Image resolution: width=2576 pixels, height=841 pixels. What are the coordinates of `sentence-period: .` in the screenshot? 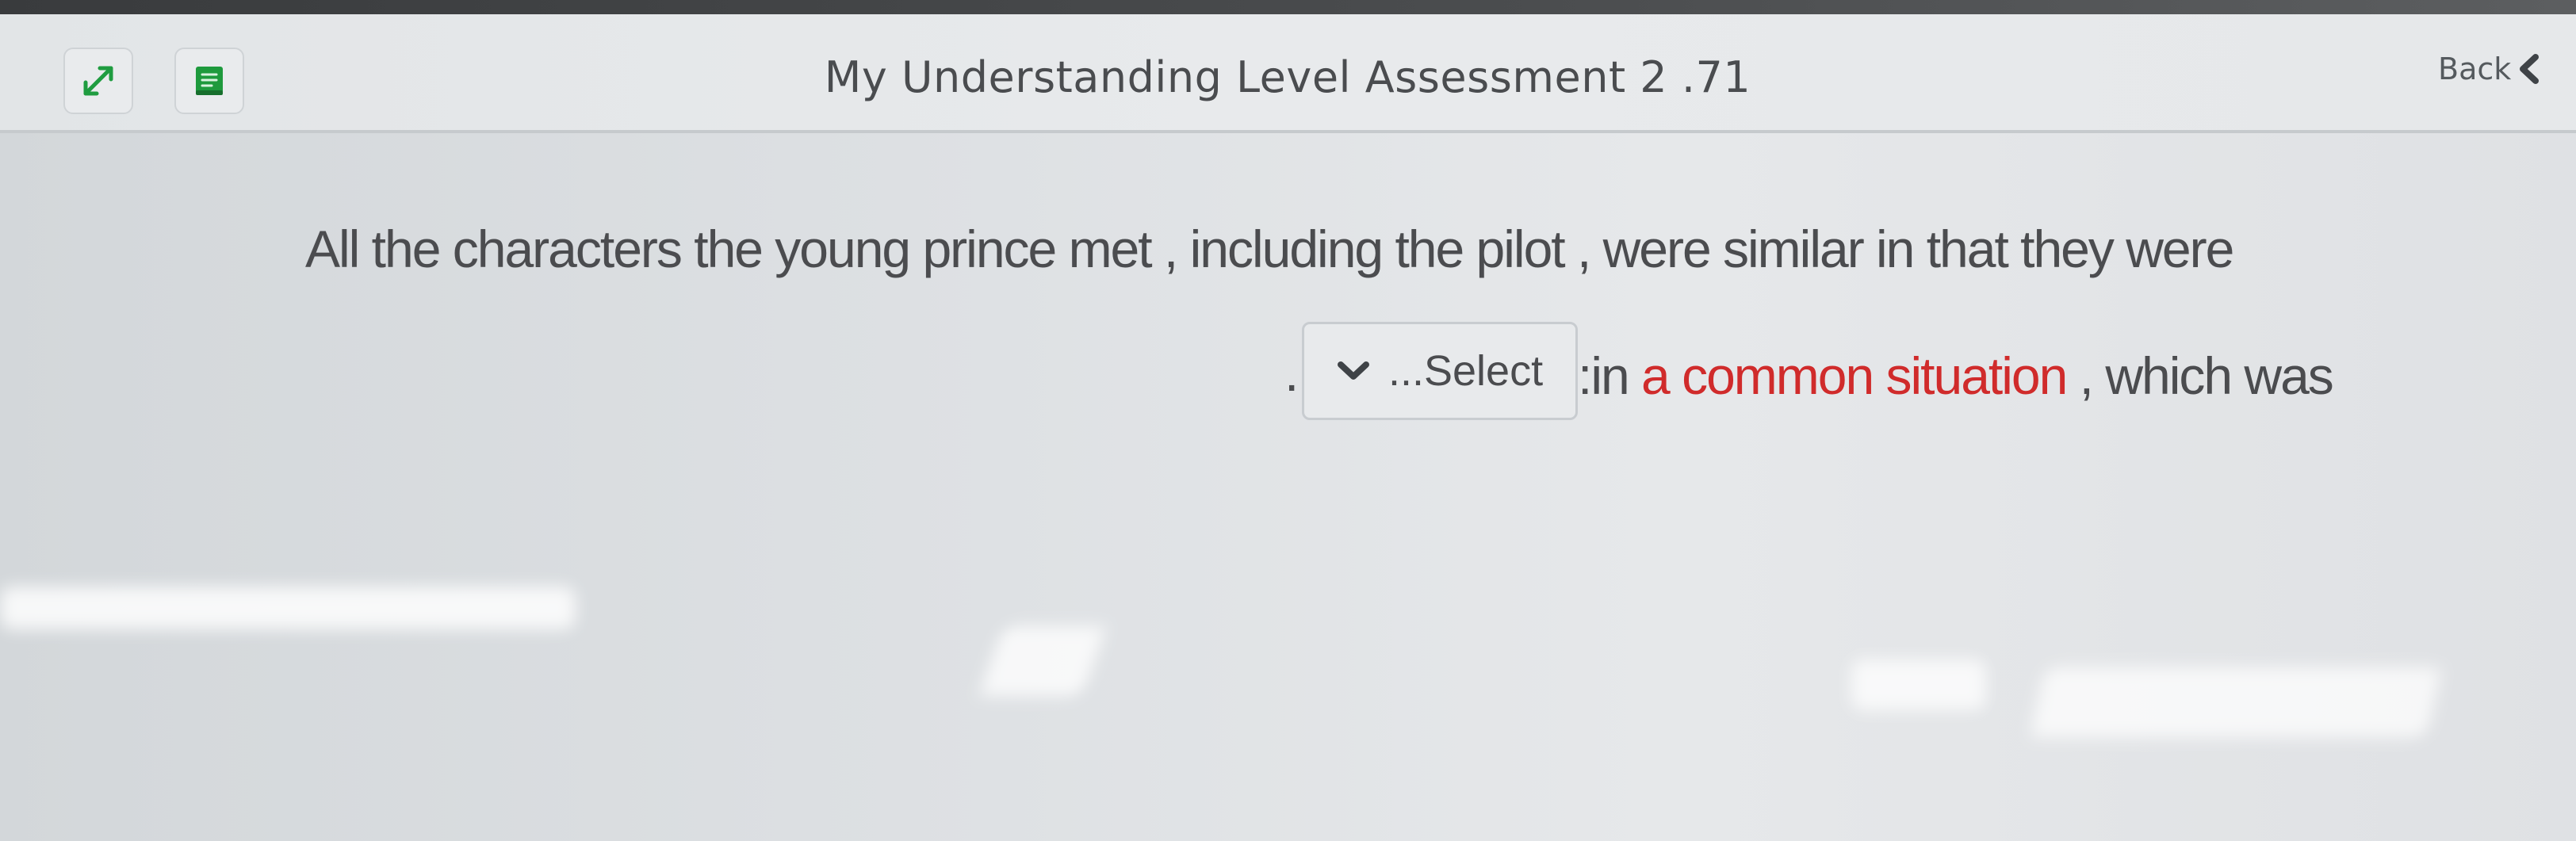 It's located at (1291, 372).